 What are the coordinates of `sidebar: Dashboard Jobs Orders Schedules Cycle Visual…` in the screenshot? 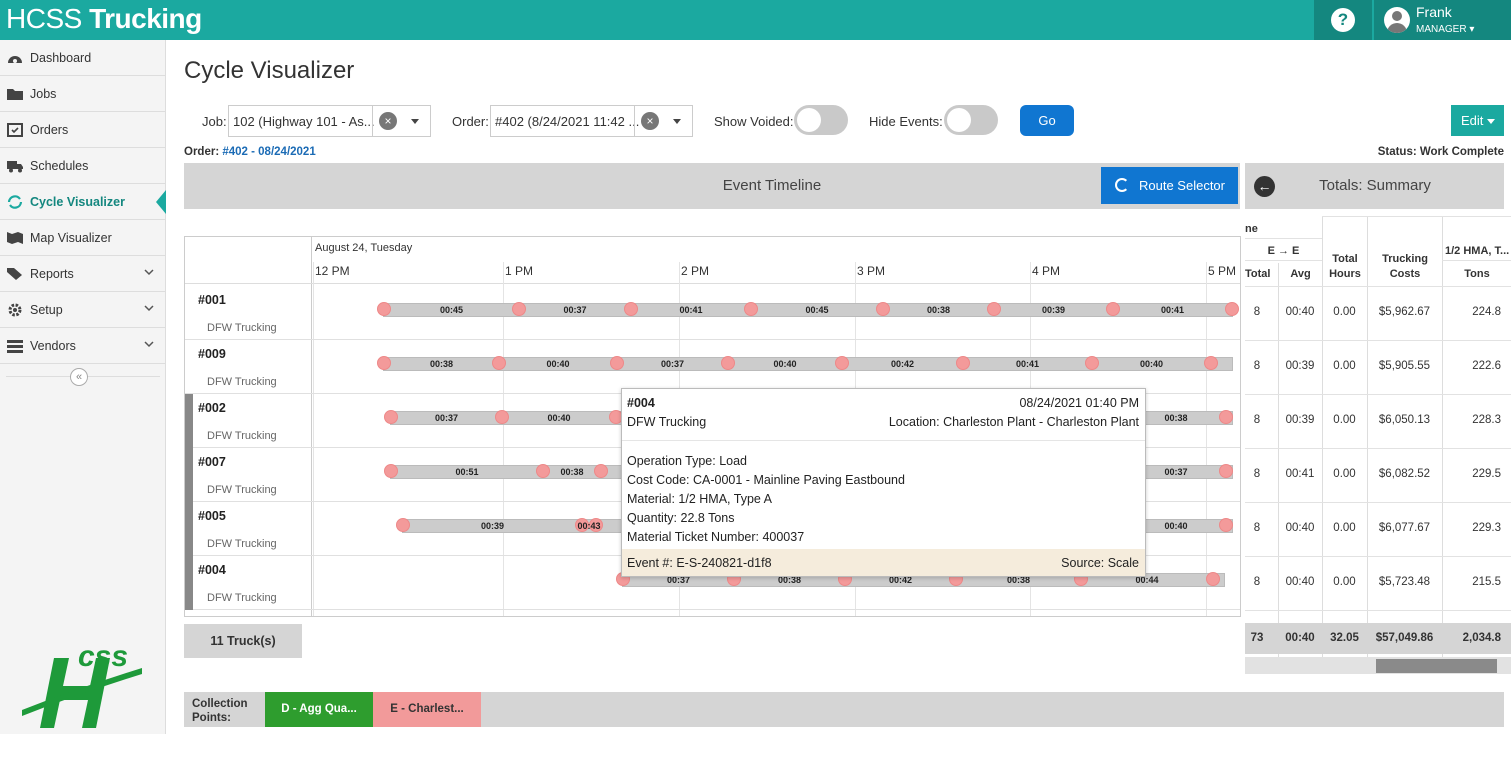 It's located at (83, 387).